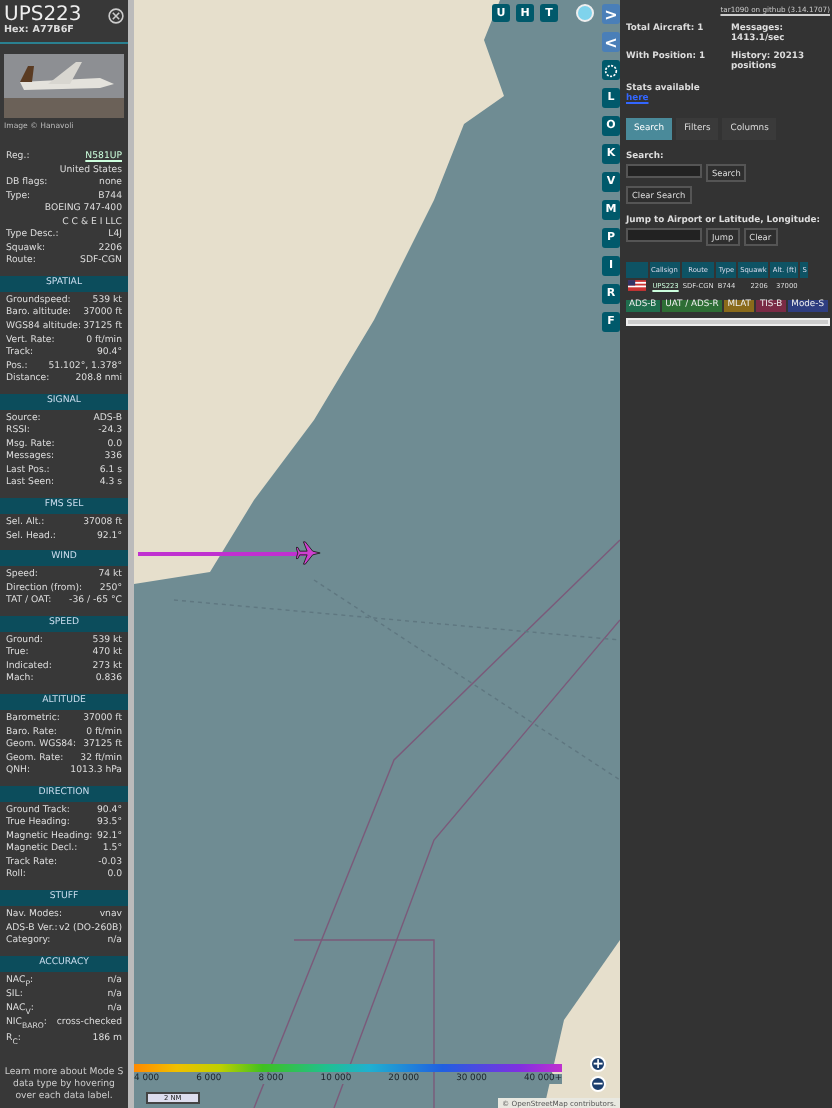 The width and height of the screenshot is (832, 1108). Describe the element at coordinates (611, 70) in the screenshot. I see `settings-button` at that location.